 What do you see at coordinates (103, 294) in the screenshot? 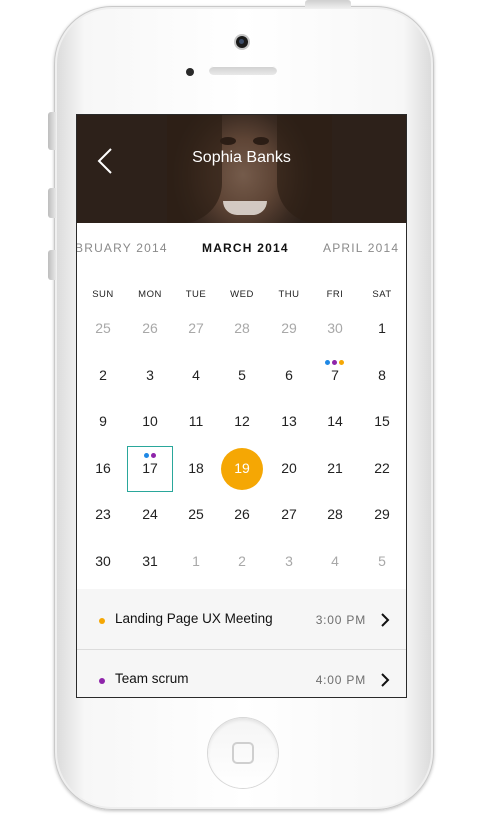
I see `weekday-sun: SUN` at bounding box center [103, 294].